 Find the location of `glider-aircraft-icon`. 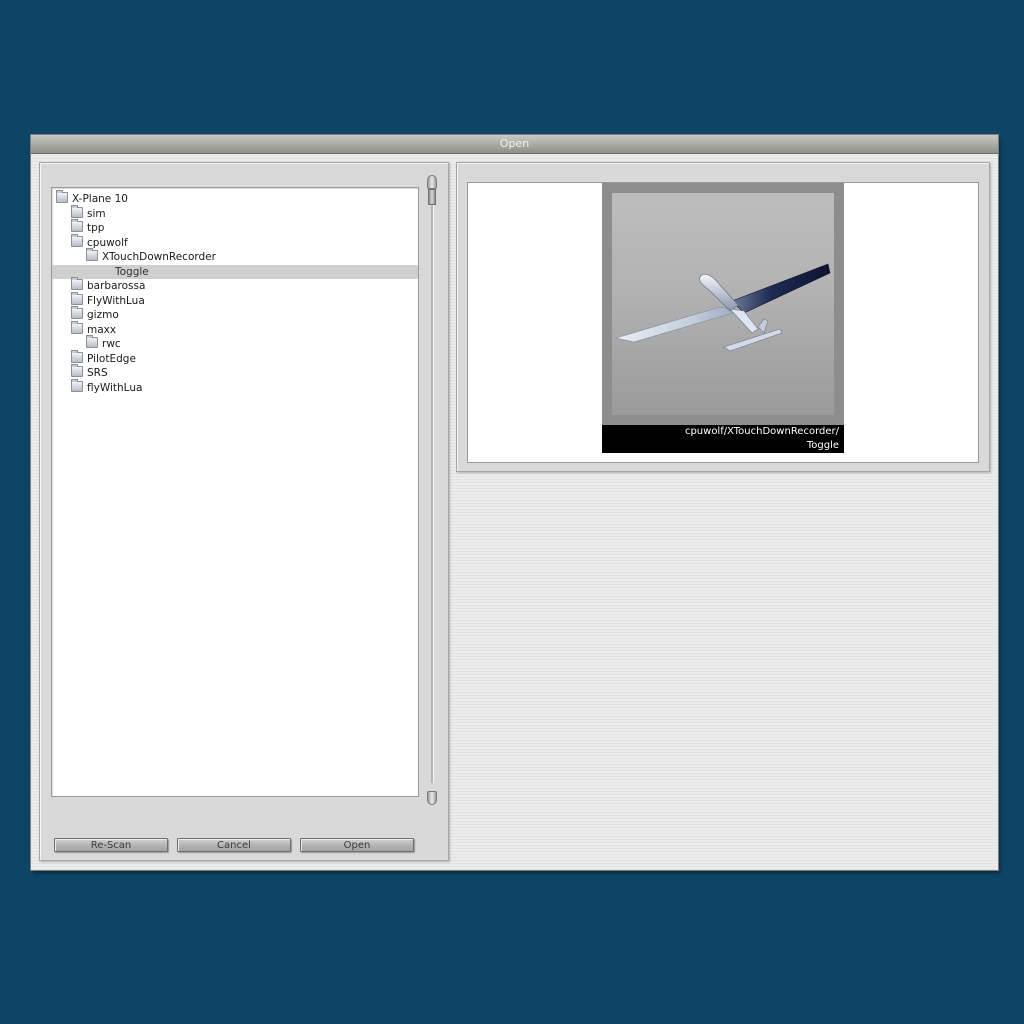

glider-aircraft-icon is located at coordinates (722, 307).